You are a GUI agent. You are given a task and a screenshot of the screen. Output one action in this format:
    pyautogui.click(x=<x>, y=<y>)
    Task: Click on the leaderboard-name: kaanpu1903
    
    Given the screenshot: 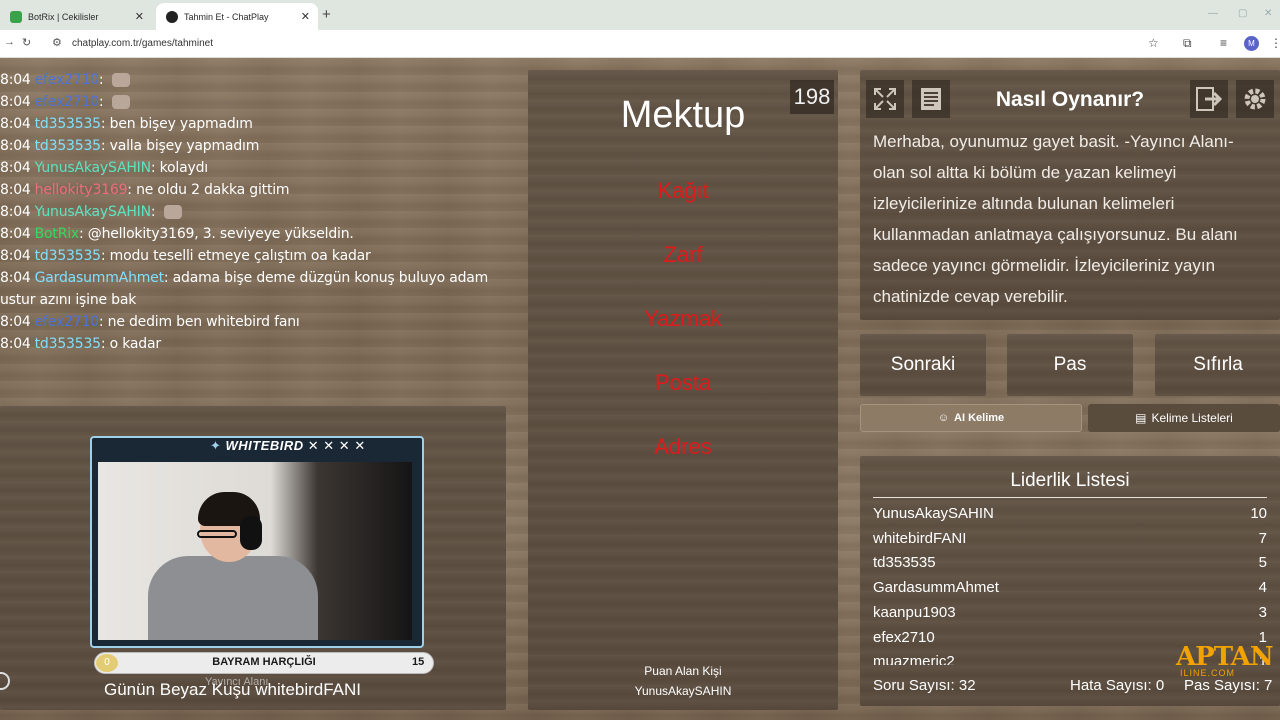 What is the action you would take?
    pyautogui.click(x=914, y=612)
    